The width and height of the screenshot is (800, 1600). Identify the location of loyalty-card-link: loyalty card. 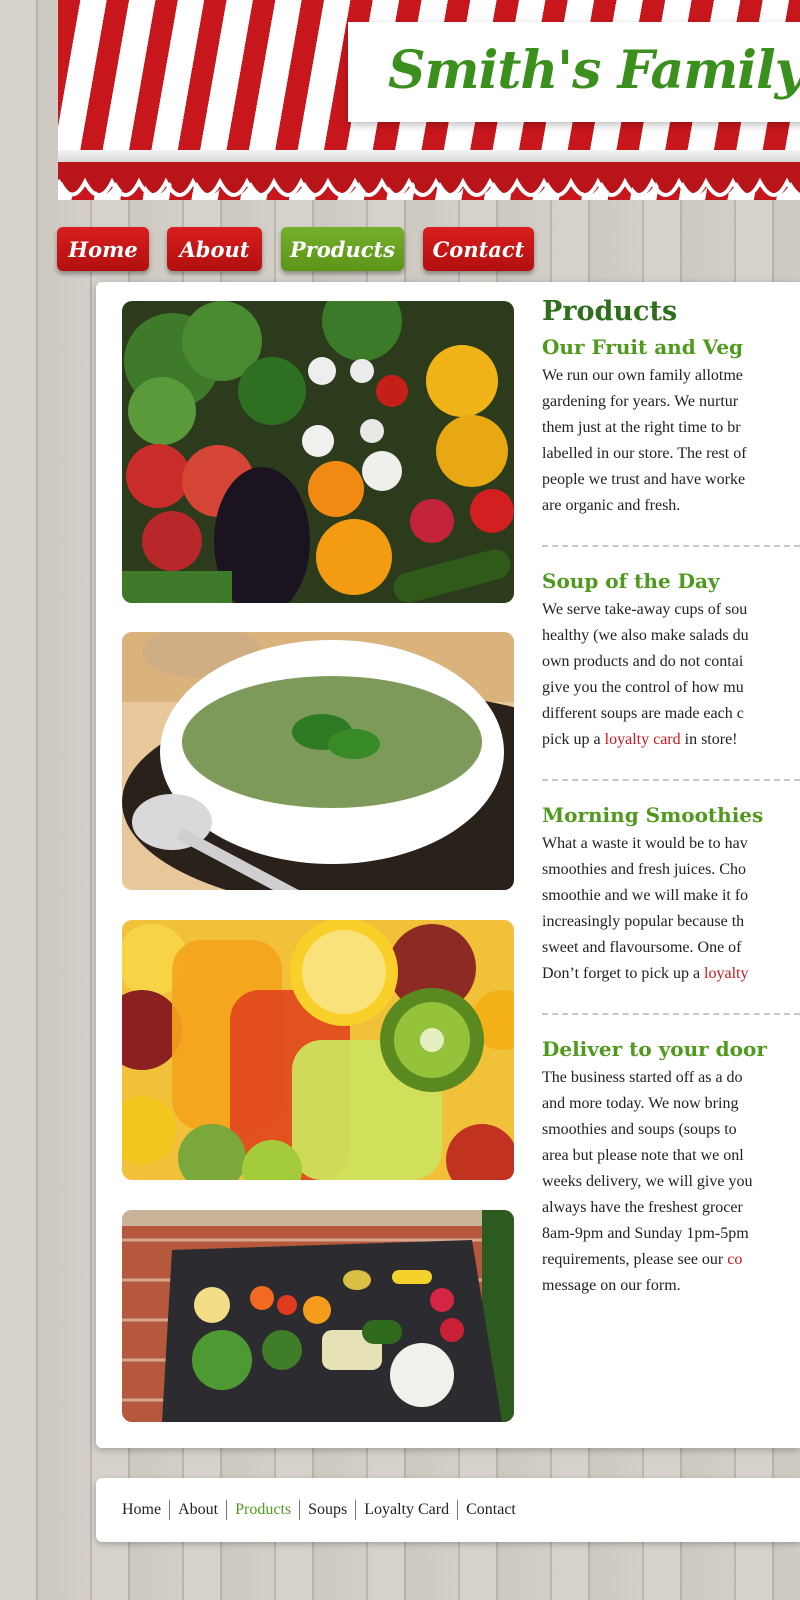
(643, 739).